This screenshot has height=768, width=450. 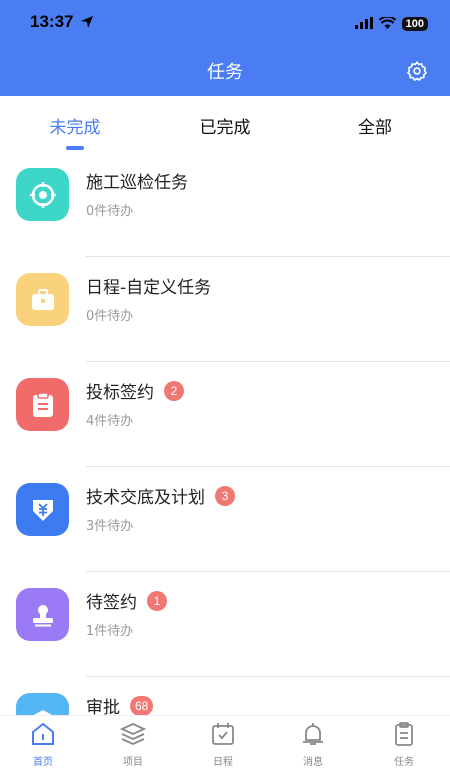 I want to click on bell-icon, so click(x=313, y=737).